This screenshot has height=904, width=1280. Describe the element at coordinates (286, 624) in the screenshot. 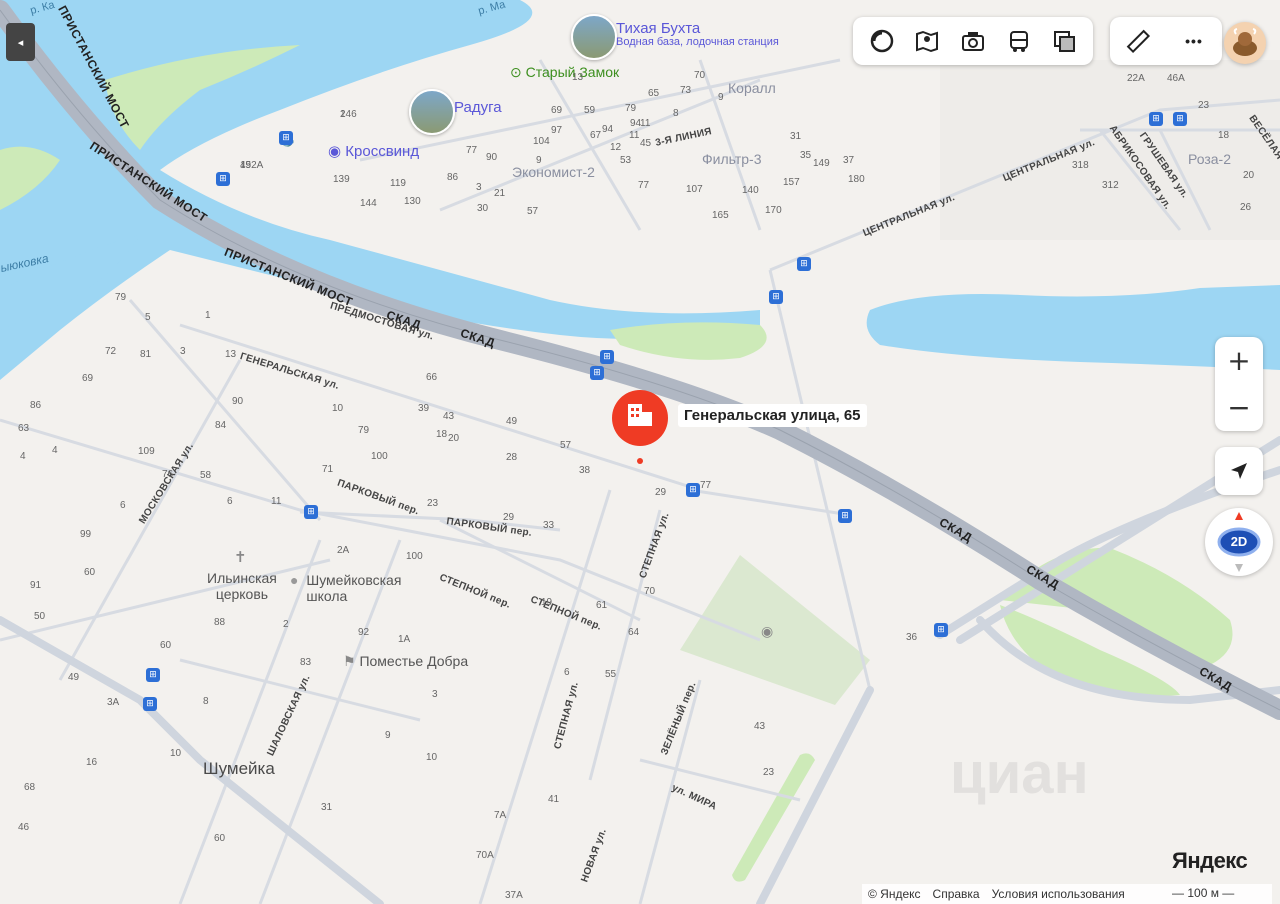

I see `house-number: 2` at that location.